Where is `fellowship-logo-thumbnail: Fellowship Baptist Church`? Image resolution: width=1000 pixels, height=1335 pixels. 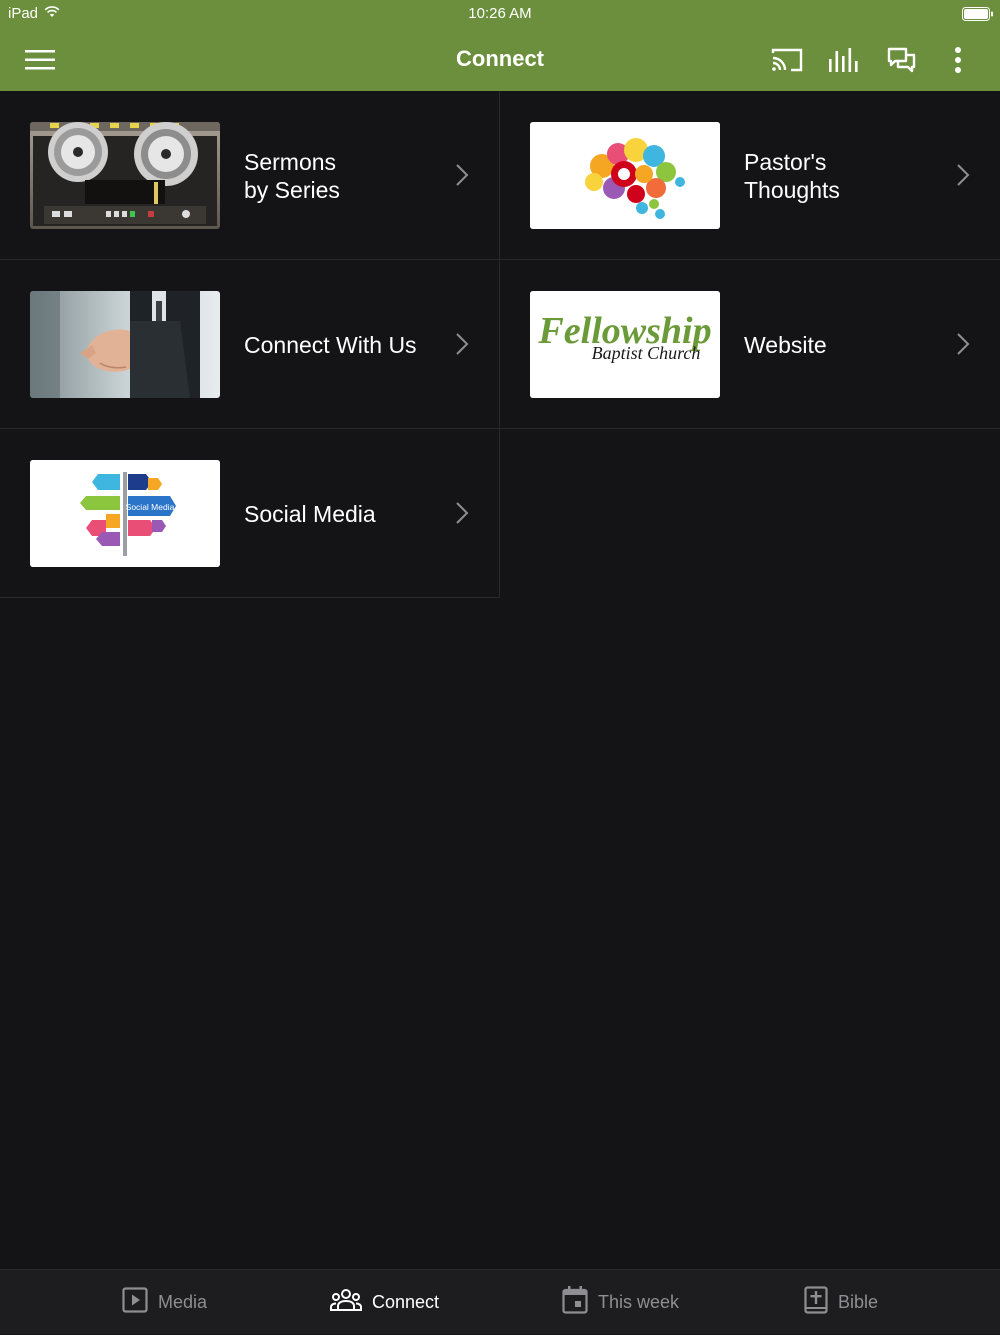
fellowship-logo-thumbnail: Fellowship Baptist Church is located at coordinates (625, 344).